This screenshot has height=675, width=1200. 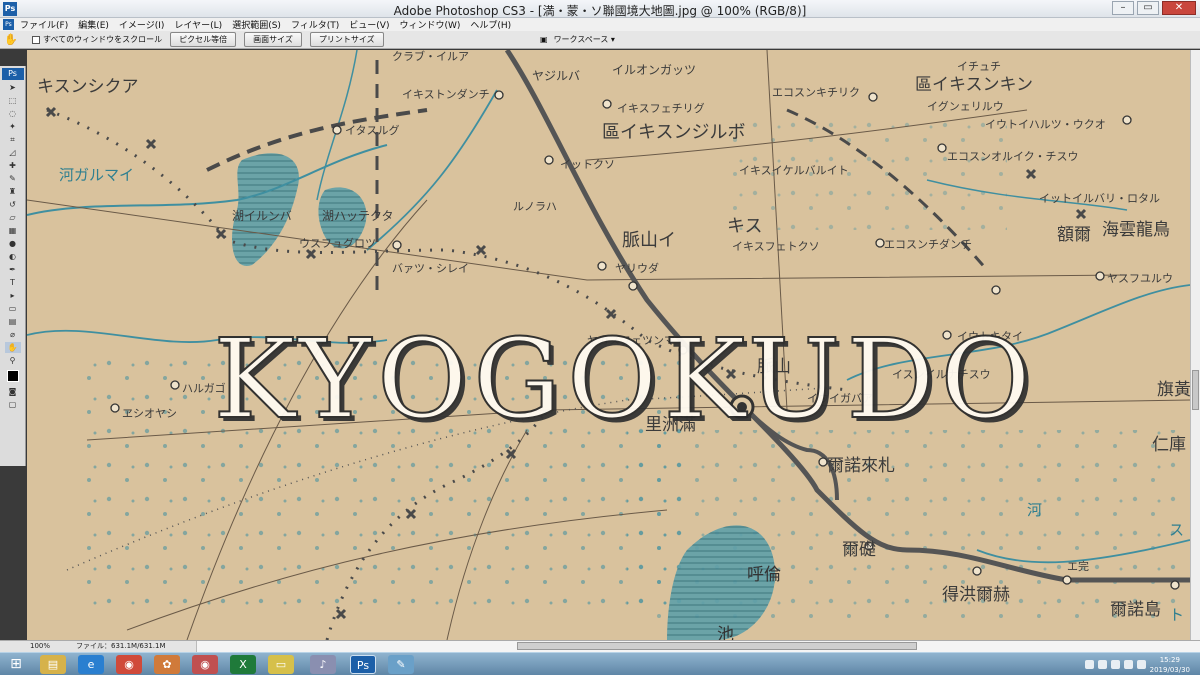 I want to click on map-label: 區イキスンジルボ, so click(x=673, y=132).